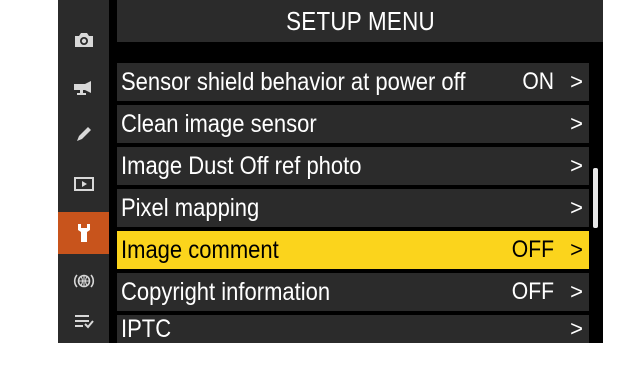 Image resolution: width=642 pixels, height=367 pixels. I want to click on menu-sidebar, so click(83, 171).